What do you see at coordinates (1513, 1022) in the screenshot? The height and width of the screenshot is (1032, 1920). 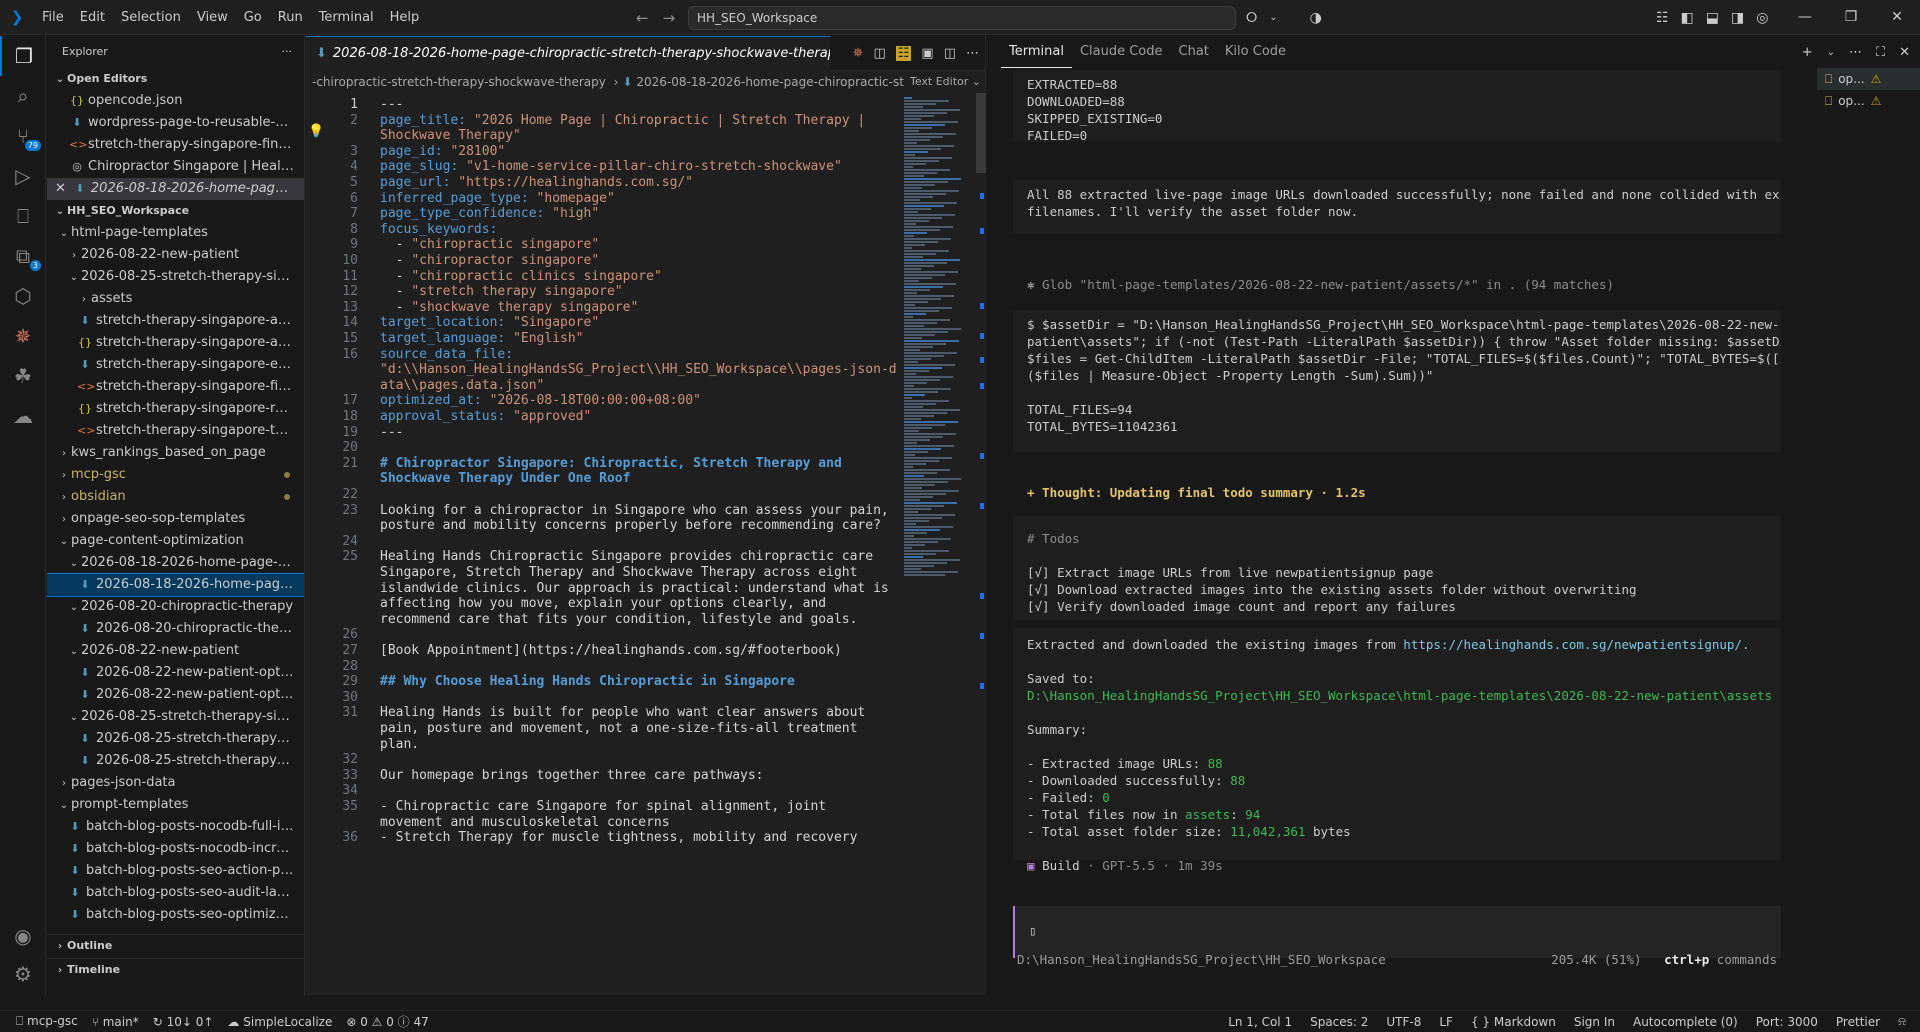 I see `status-right-item: { } Markdown` at bounding box center [1513, 1022].